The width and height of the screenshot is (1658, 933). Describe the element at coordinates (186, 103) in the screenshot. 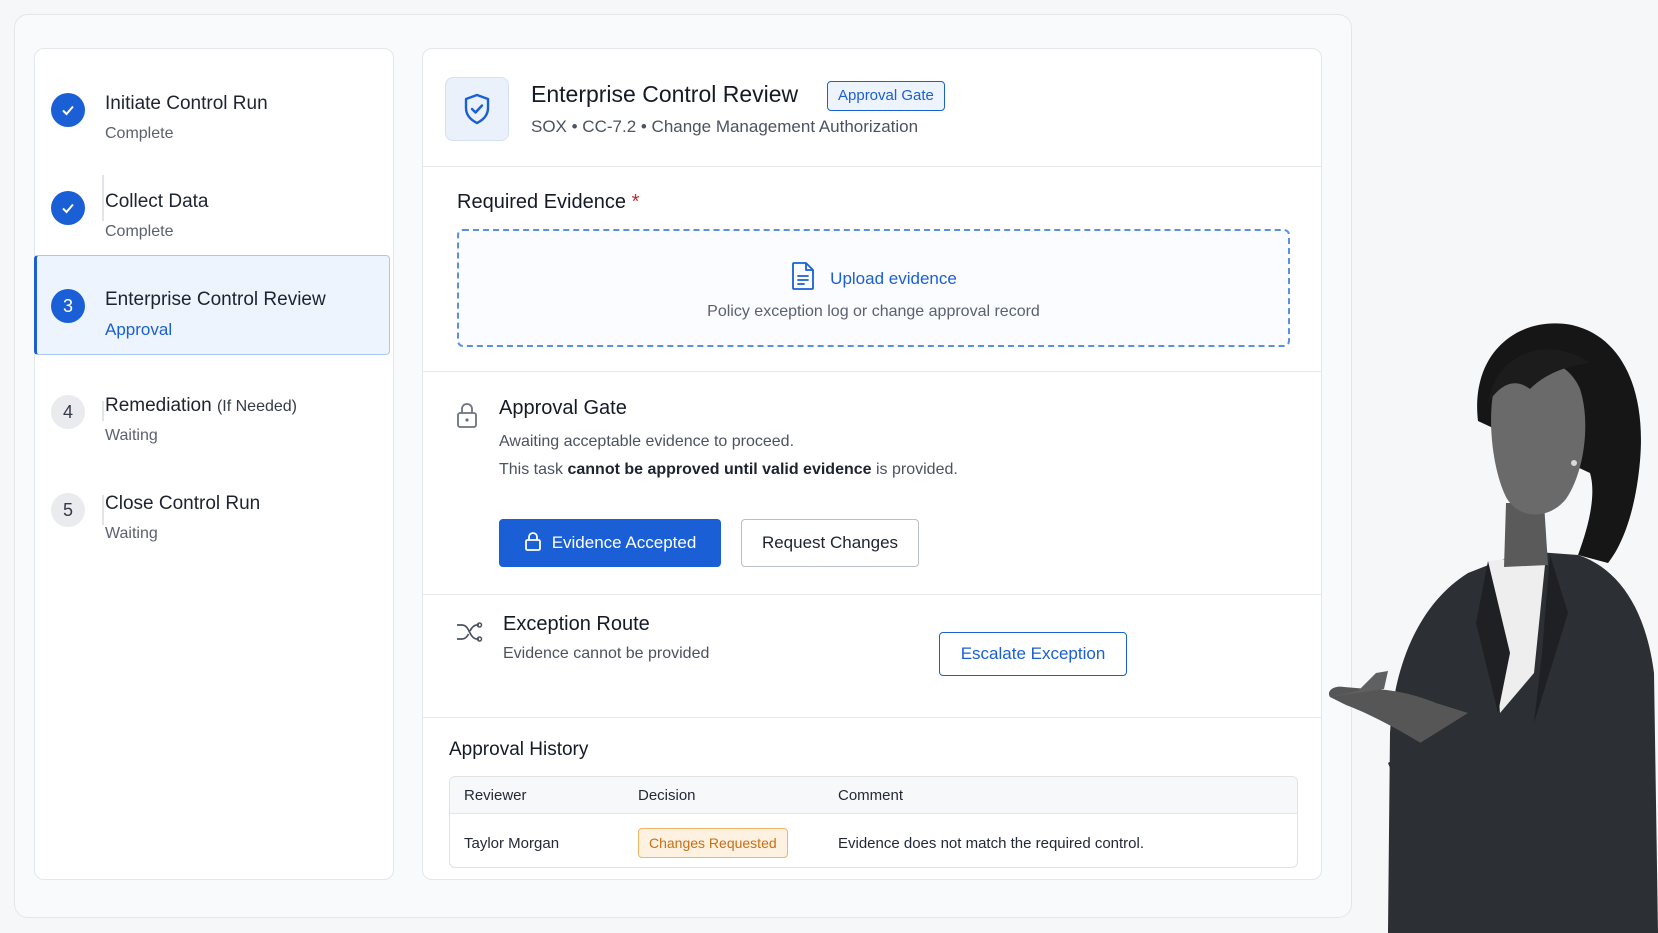

I see `step-title: Initiate Control Run` at that location.